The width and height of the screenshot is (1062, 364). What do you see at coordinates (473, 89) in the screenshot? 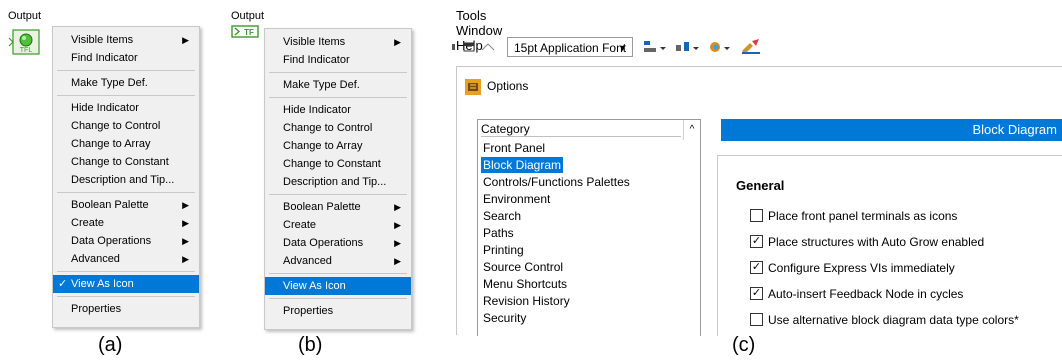
I see `options-app-icon` at bounding box center [473, 89].